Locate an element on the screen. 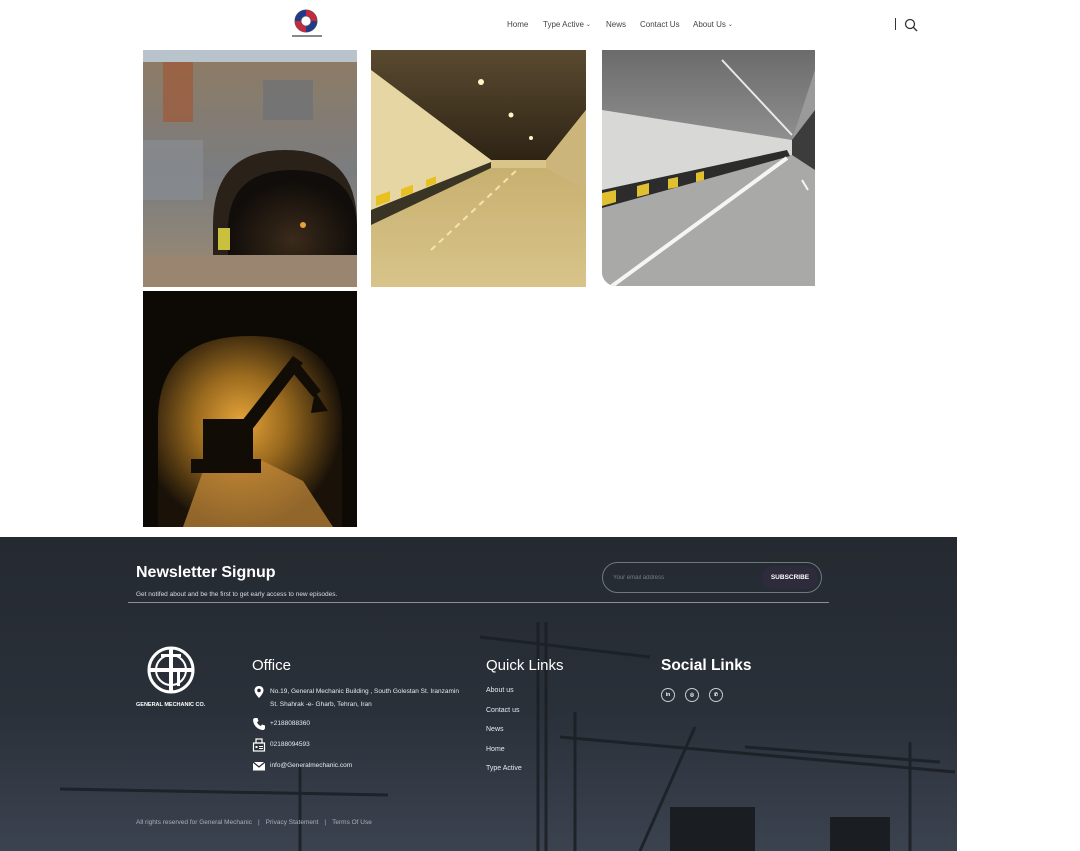 This screenshot has width=1080, height=851. office-fax-text: 02188094593 is located at coordinates (290, 744).